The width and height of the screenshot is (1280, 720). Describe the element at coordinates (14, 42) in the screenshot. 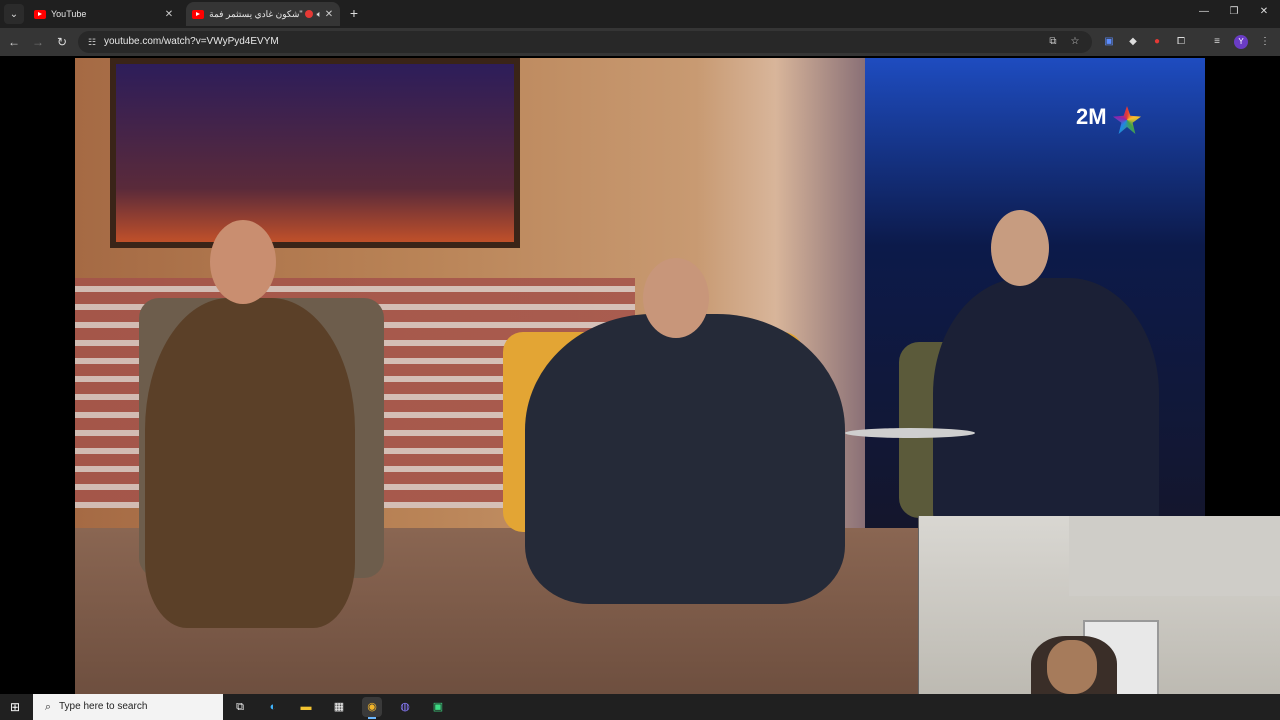

I see `back-button: ←` at that location.